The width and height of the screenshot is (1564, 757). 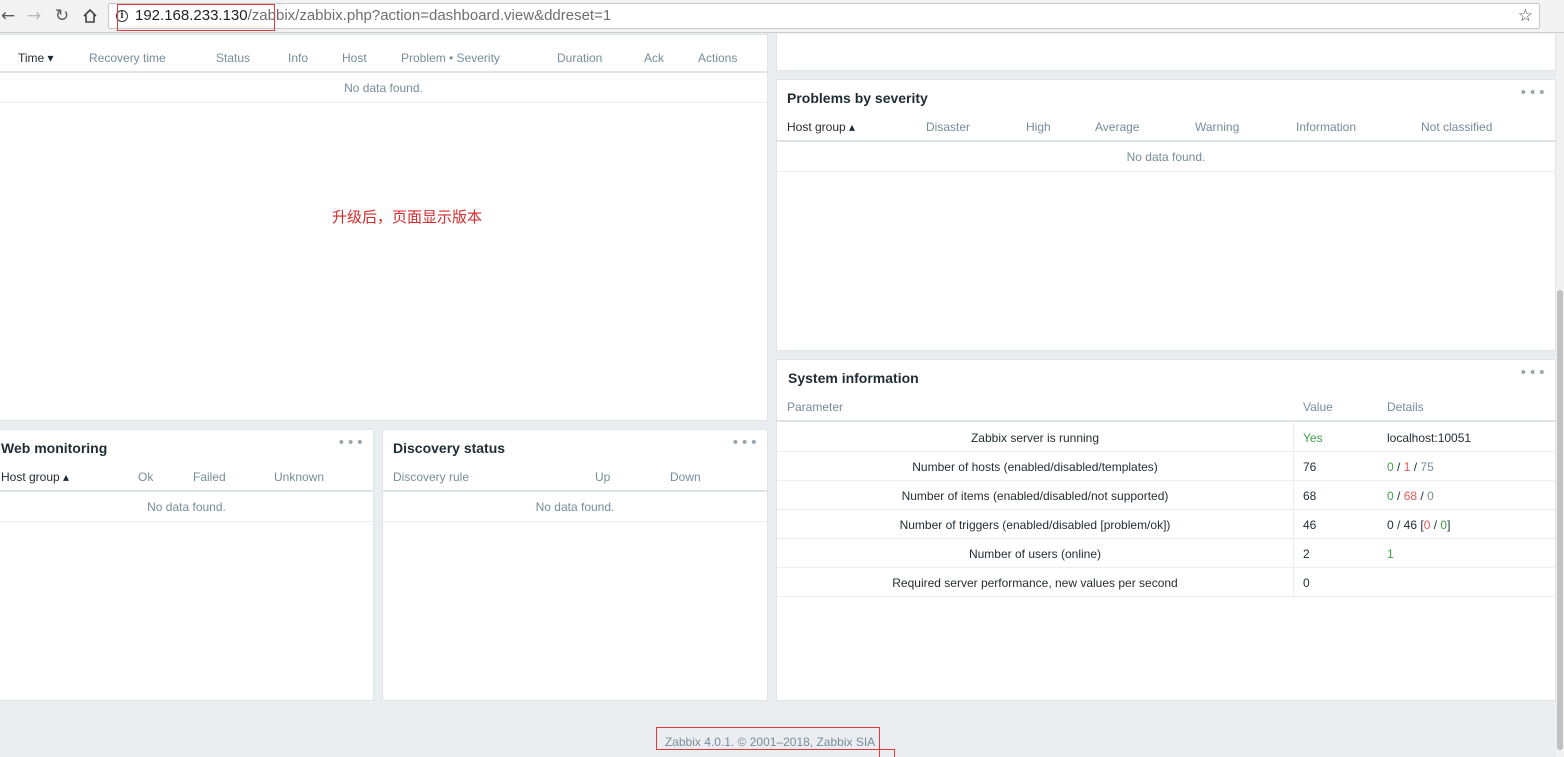 I want to click on col-disaster: Disaster, so click(x=948, y=127).